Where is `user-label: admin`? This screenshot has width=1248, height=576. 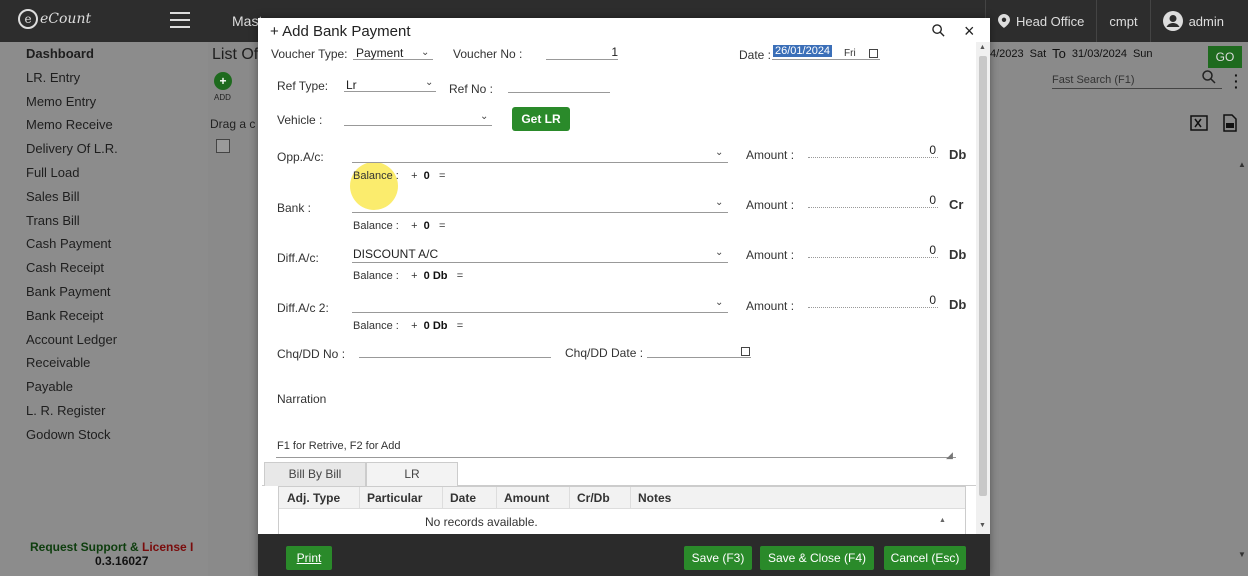 user-label: admin is located at coordinates (1206, 21).